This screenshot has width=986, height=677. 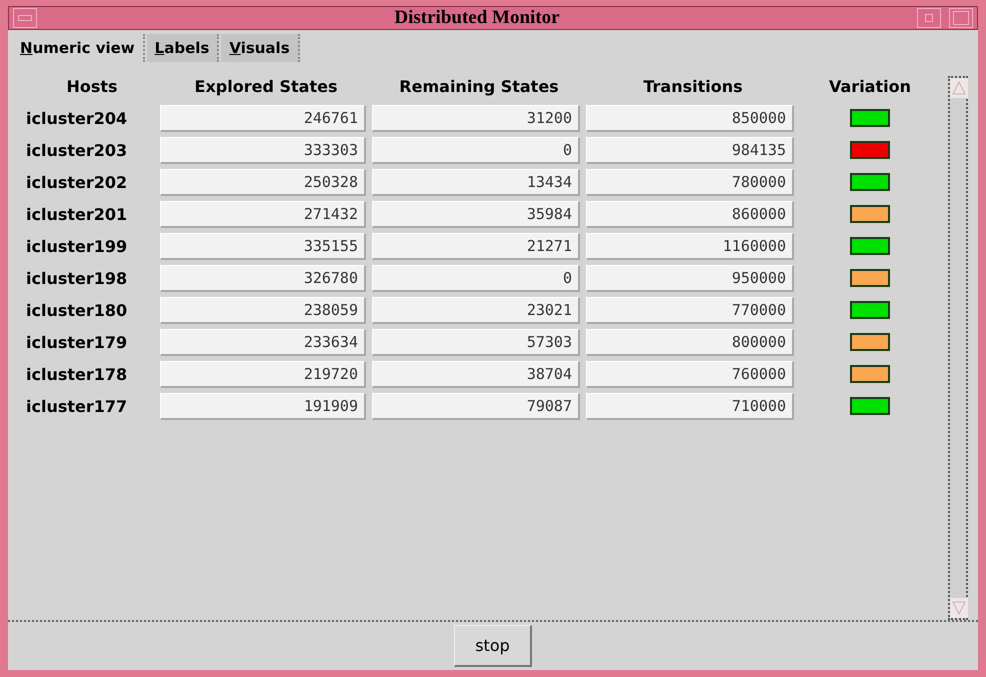 I want to click on value-field: 335155, so click(x=263, y=246).